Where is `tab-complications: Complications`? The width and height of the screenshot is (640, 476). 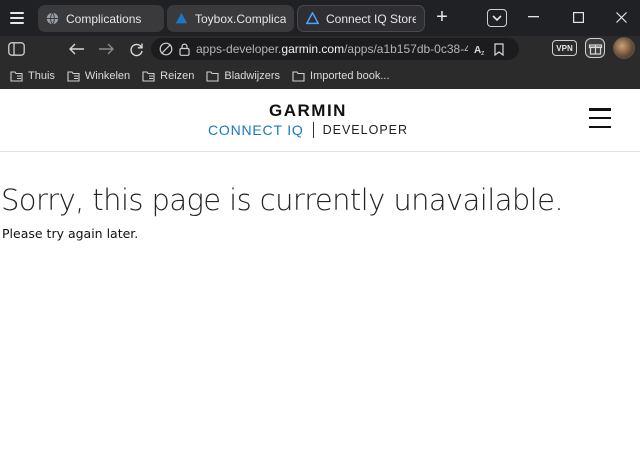
tab-complications: Complications is located at coordinates (101, 18).